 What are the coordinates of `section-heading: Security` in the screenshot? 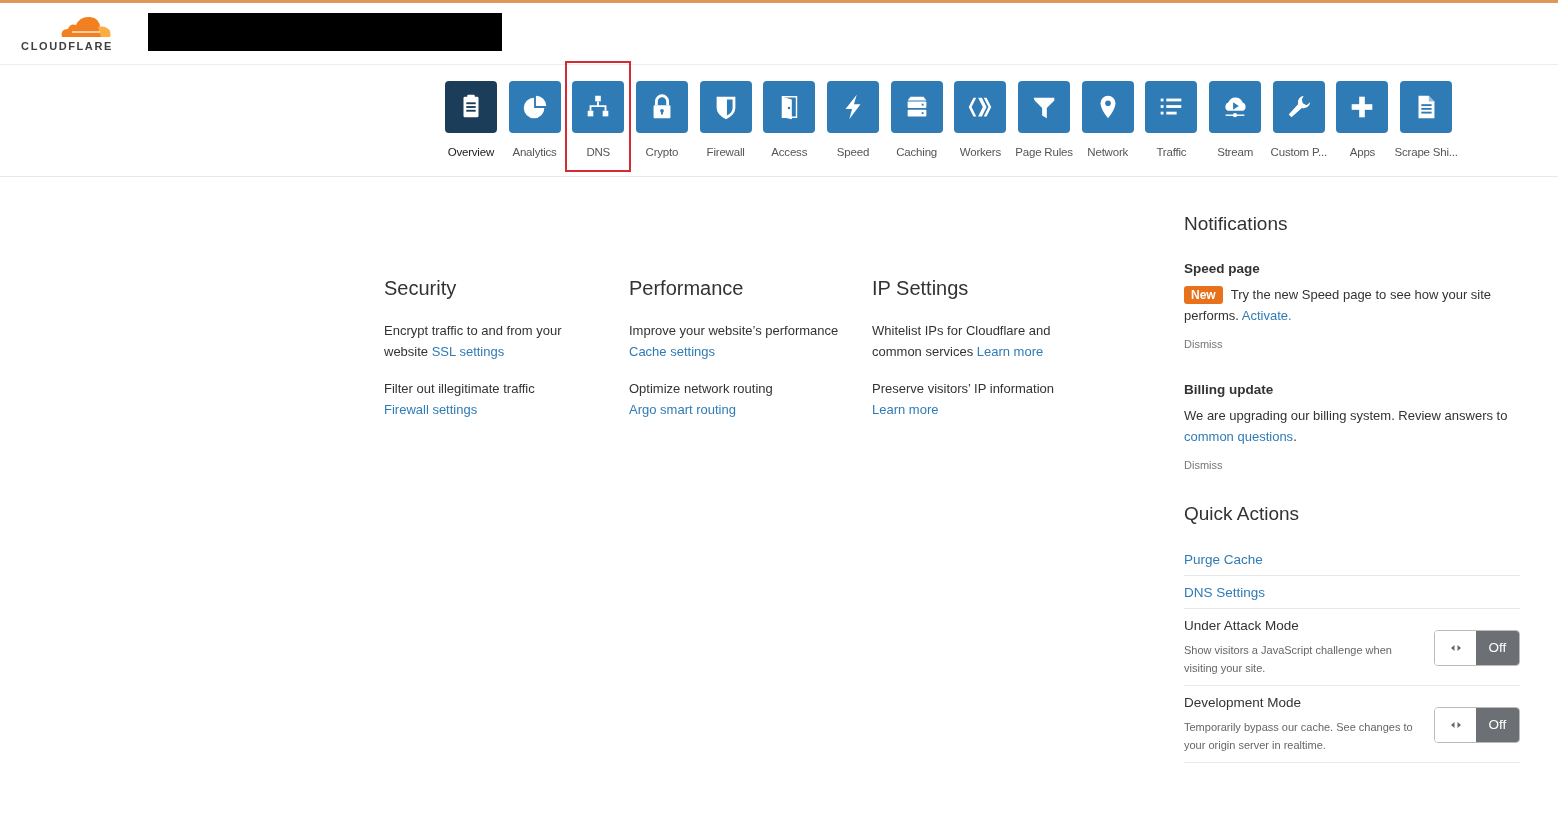 It's located at (421, 288).